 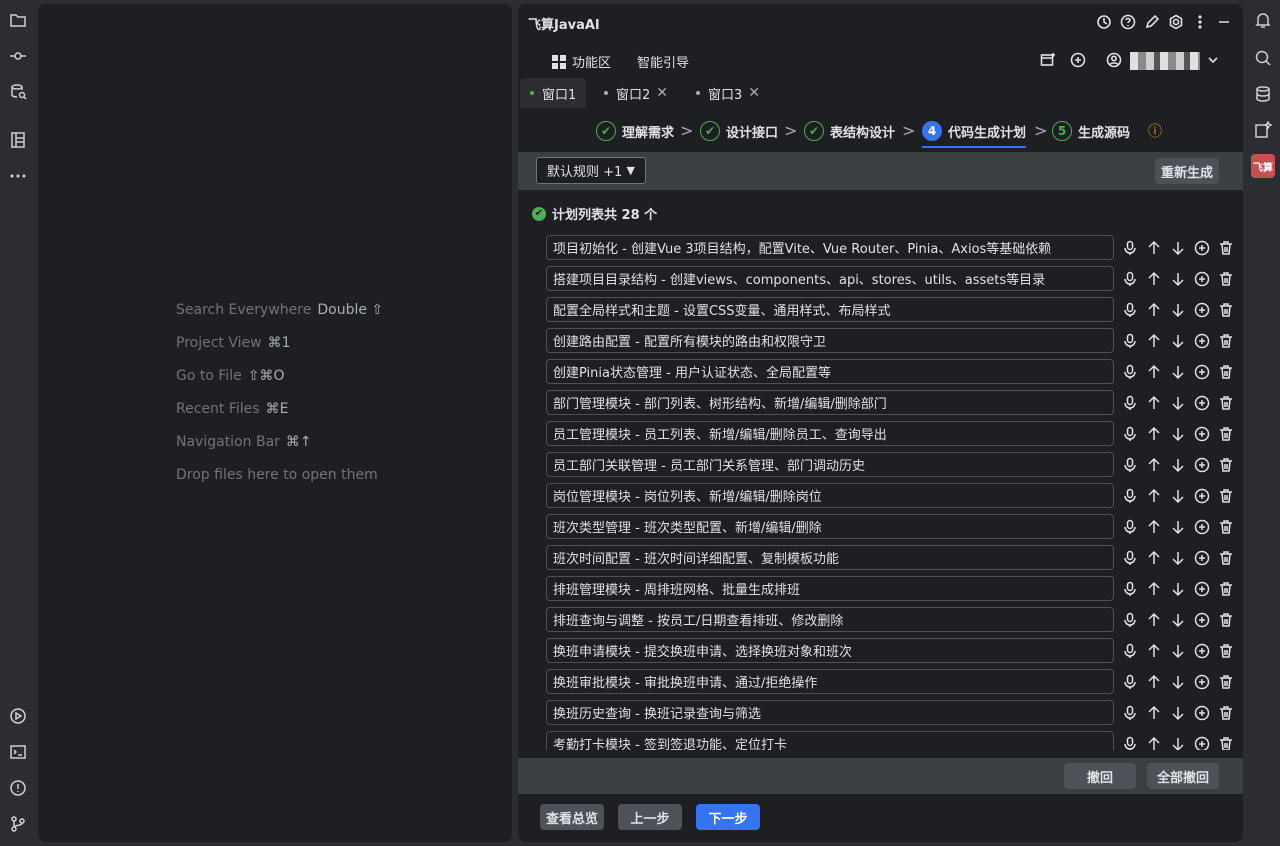 What do you see at coordinates (18, 20) in the screenshot?
I see `project-folder-icon` at bounding box center [18, 20].